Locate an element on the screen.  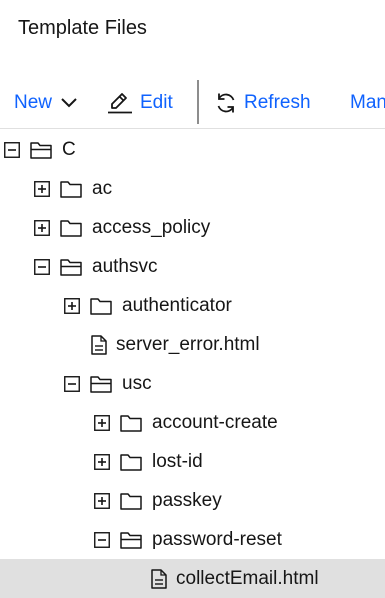
manage-button-label: Man is located at coordinates (367, 102).